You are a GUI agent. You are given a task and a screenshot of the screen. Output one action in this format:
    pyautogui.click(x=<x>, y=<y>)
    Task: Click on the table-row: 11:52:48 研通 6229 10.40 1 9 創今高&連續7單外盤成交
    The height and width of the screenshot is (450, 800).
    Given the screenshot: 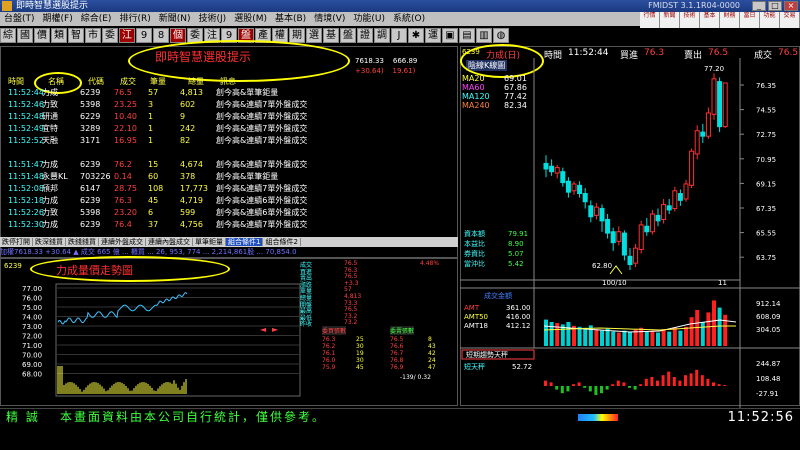 What is the action you would take?
    pyautogui.click(x=228, y=116)
    